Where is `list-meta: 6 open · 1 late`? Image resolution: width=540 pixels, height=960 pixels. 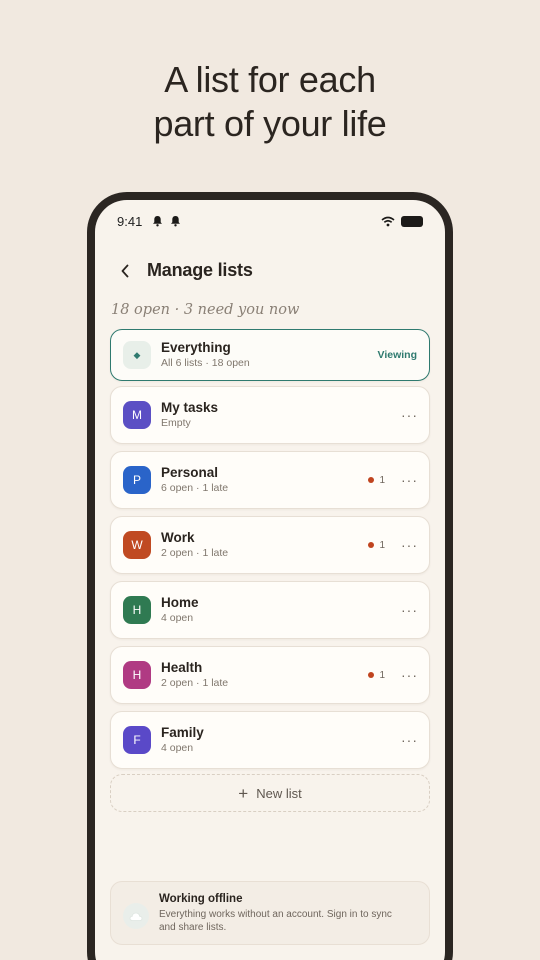 list-meta: 6 open · 1 late is located at coordinates (195, 488).